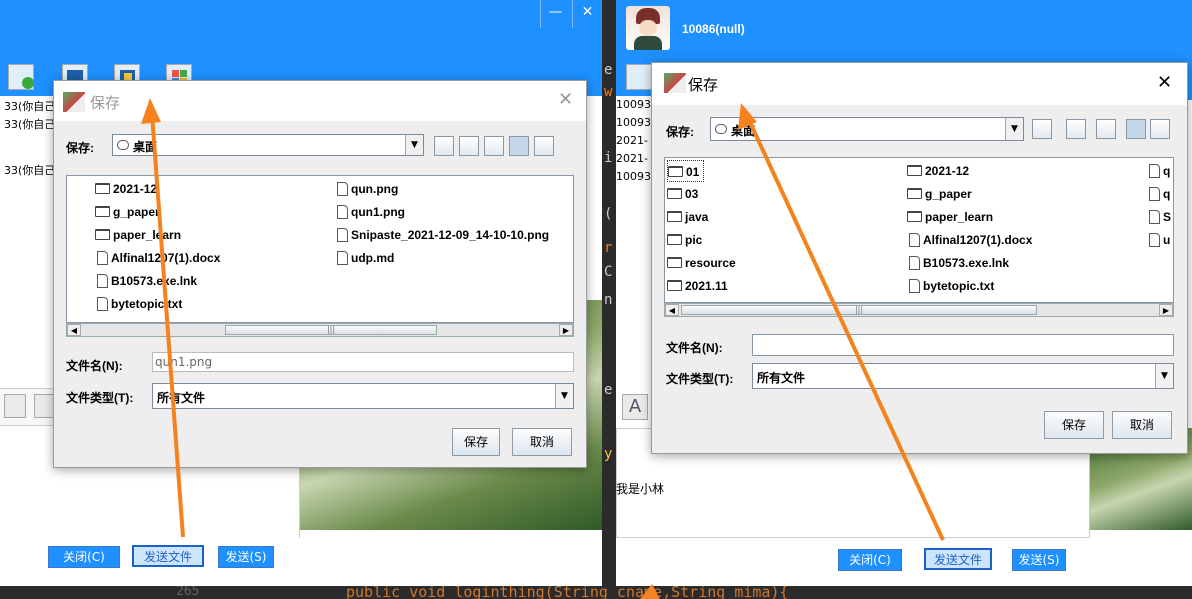  What do you see at coordinates (845, 329) in the screenshot?
I see `right-arrow-line` at bounding box center [845, 329].